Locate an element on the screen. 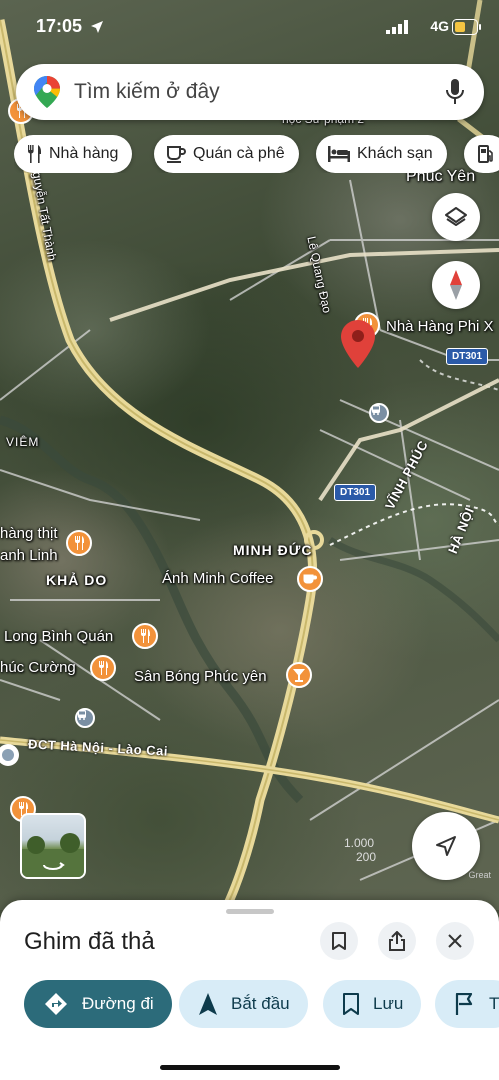 The width and height of the screenshot is (499, 1080). share-icon is located at coordinates (397, 941).